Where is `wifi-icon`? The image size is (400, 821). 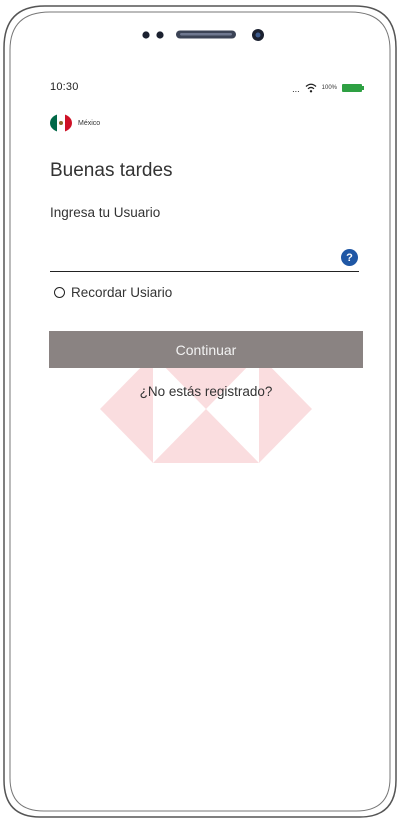
wifi-icon is located at coordinates (311, 88).